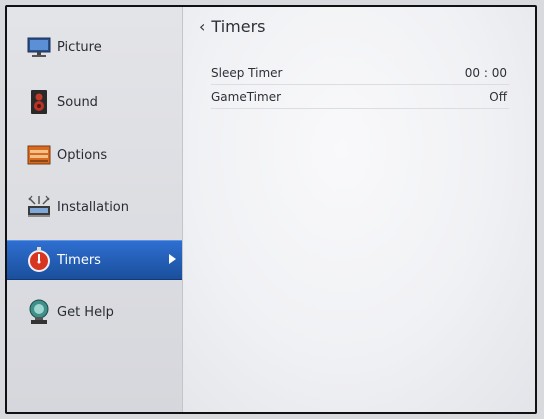  I want to click on stopwatch-icon, so click(39, 260).